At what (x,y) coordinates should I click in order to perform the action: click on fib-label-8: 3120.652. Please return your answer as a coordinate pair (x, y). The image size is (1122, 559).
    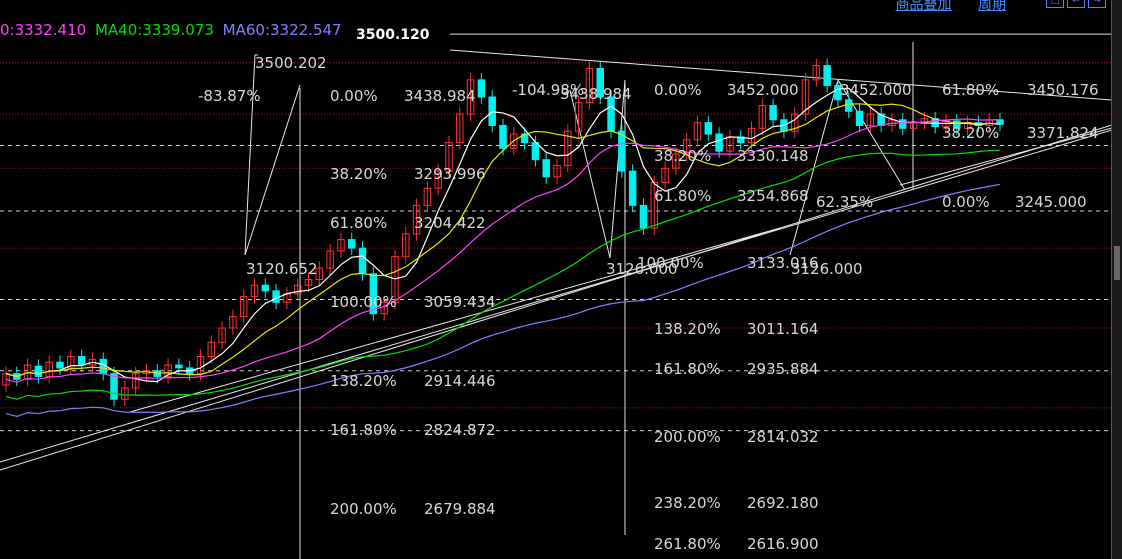
    Looking at the image, I should click on (282, 269).